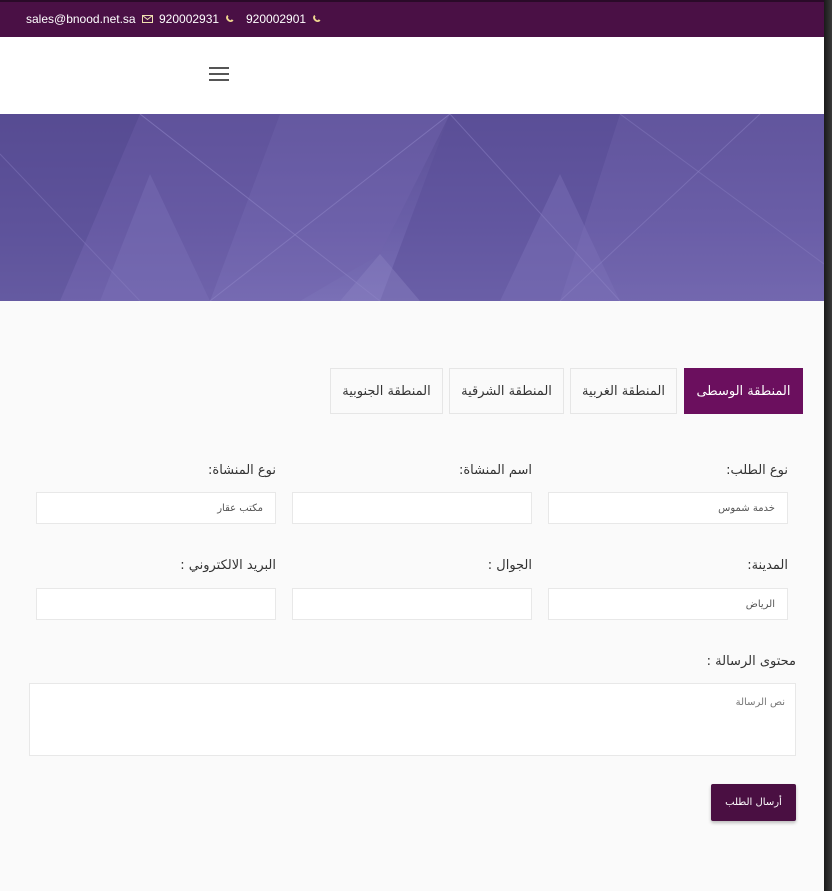 The image size is (832, 891). What do you see at coordinates (760, 702) in the screenshot?
I see `message-placeholder: نص الرسالة` at bounding box center [760, 702].